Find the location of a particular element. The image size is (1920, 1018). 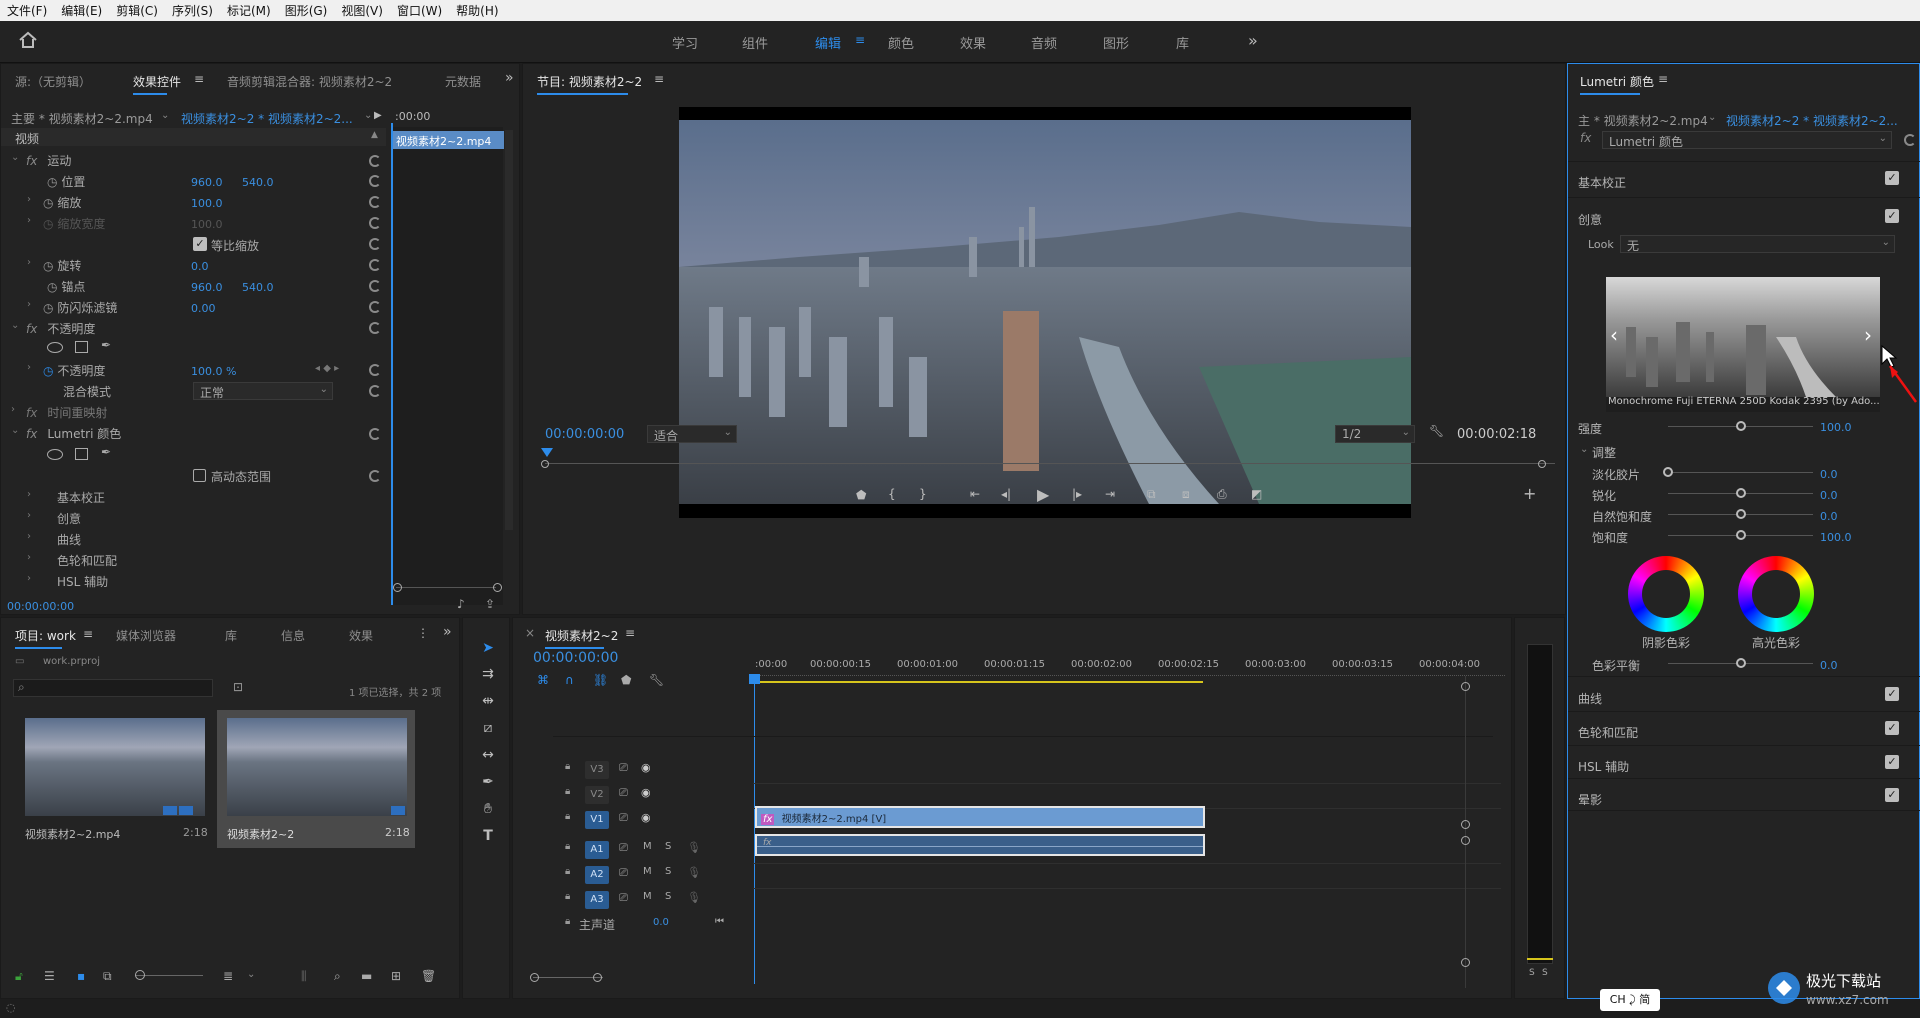

zoom-handle-right is located at coordinates (597, 977).